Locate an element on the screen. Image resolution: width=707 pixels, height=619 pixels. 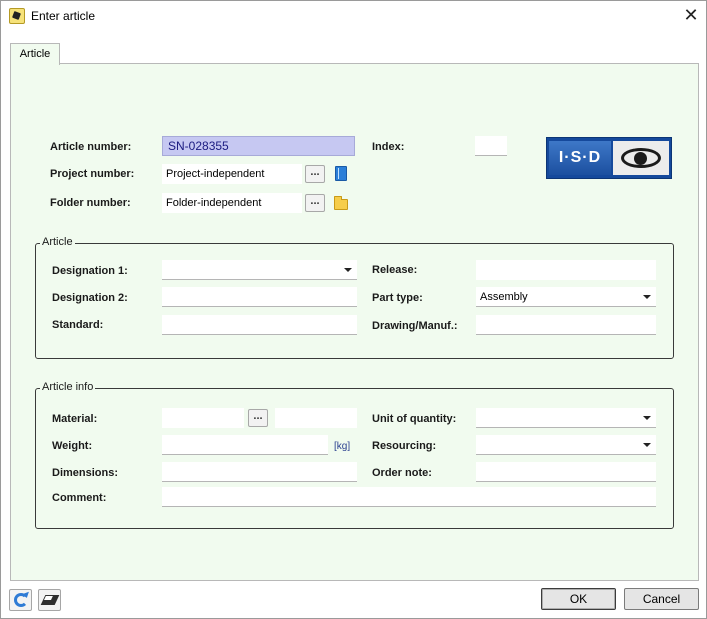
project-number-label: Project number: is located at coordinates (92, 174).